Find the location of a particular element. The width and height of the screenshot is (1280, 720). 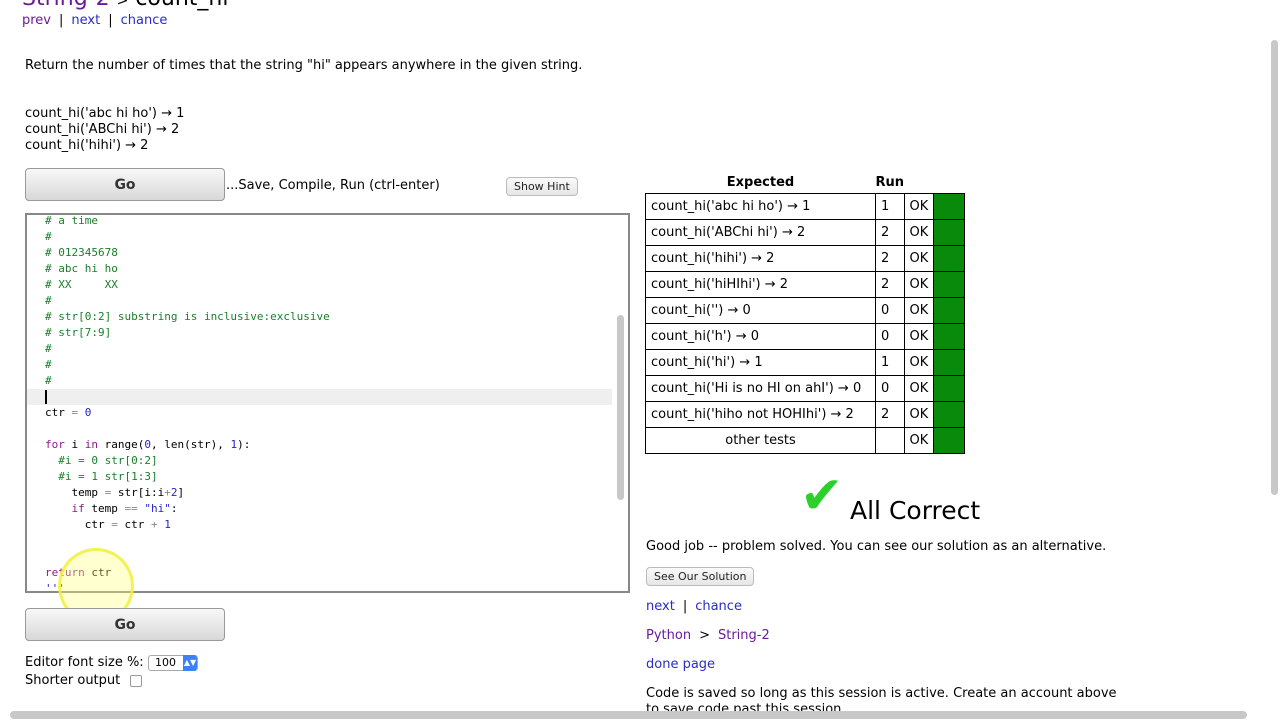

code-line: ctr = ctr + 1 is located at coordinates (187, 525).